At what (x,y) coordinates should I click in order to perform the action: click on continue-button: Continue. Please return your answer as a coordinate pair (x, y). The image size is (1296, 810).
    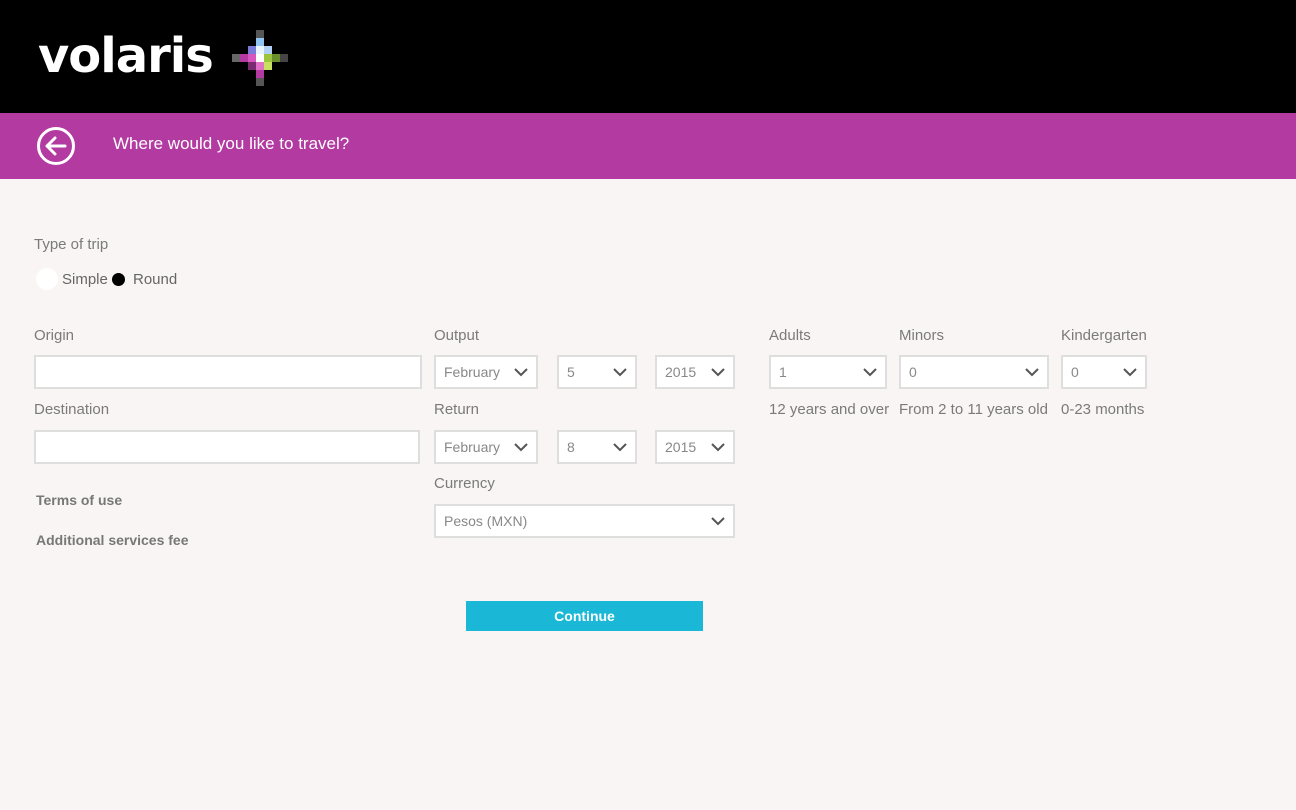
    Looking at the image, I should click on (584, 616).